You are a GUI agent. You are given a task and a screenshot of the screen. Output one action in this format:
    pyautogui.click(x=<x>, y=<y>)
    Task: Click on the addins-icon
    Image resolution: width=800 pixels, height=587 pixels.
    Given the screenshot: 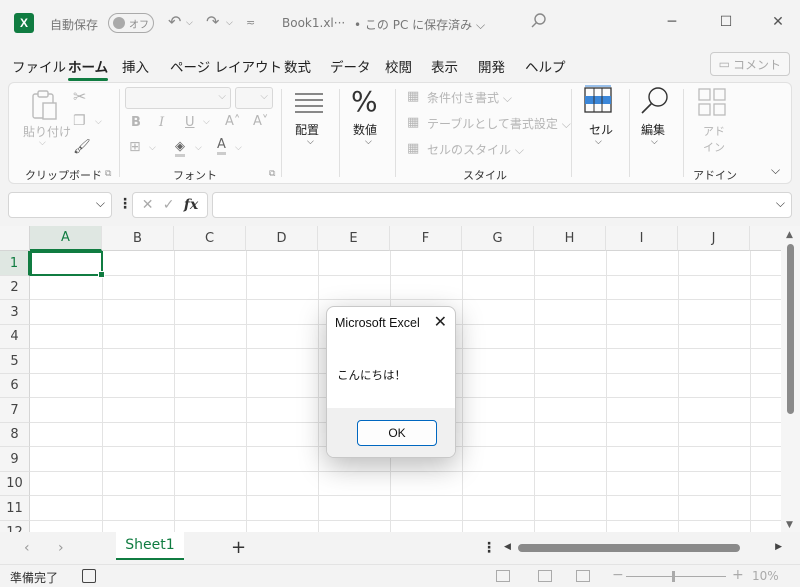 What is the action you would take?
    pyautogui.click(x=712, y=102)
    